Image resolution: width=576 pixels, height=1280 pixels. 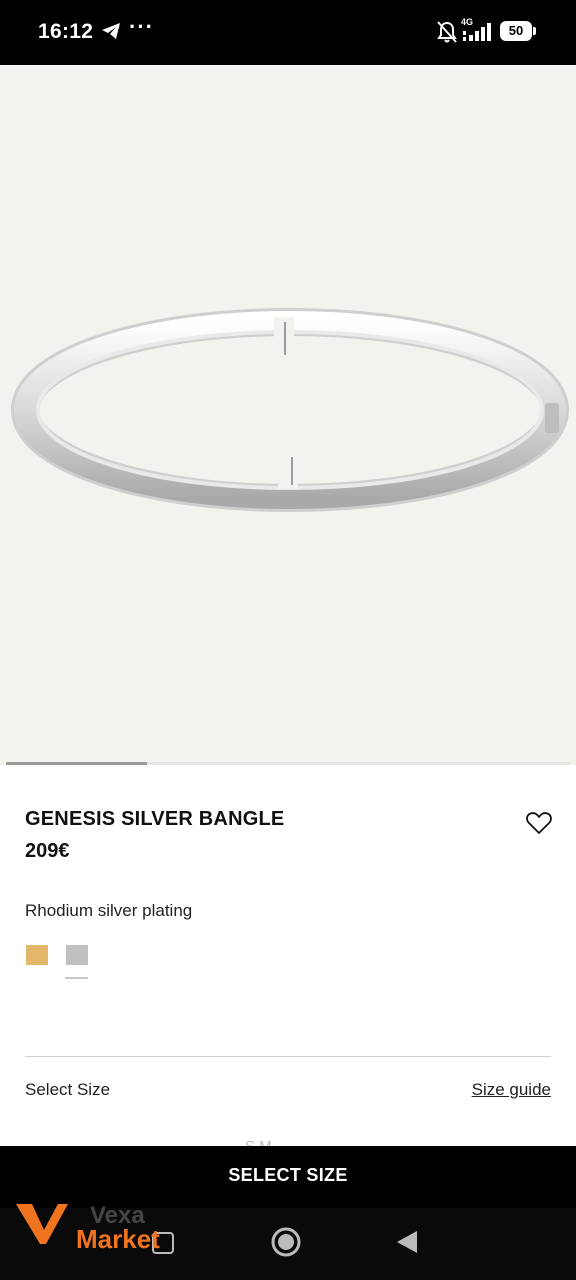 What do you see at coordinates (66, 31) in the screenshot?
I see `status-time: 16:12` at bounding box center [66, 31].